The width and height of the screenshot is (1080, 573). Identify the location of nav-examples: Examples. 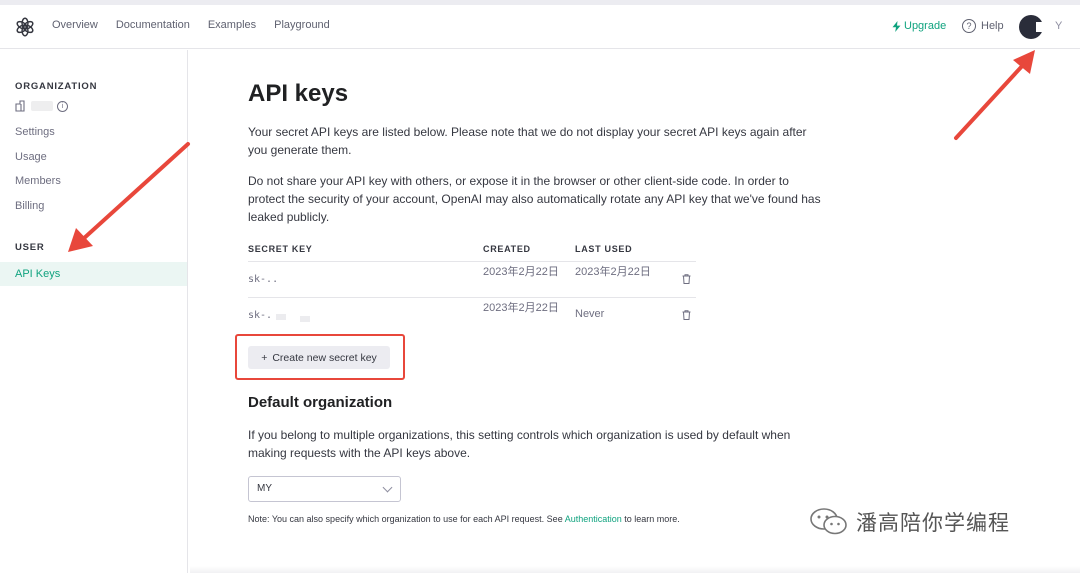
(232, 25).